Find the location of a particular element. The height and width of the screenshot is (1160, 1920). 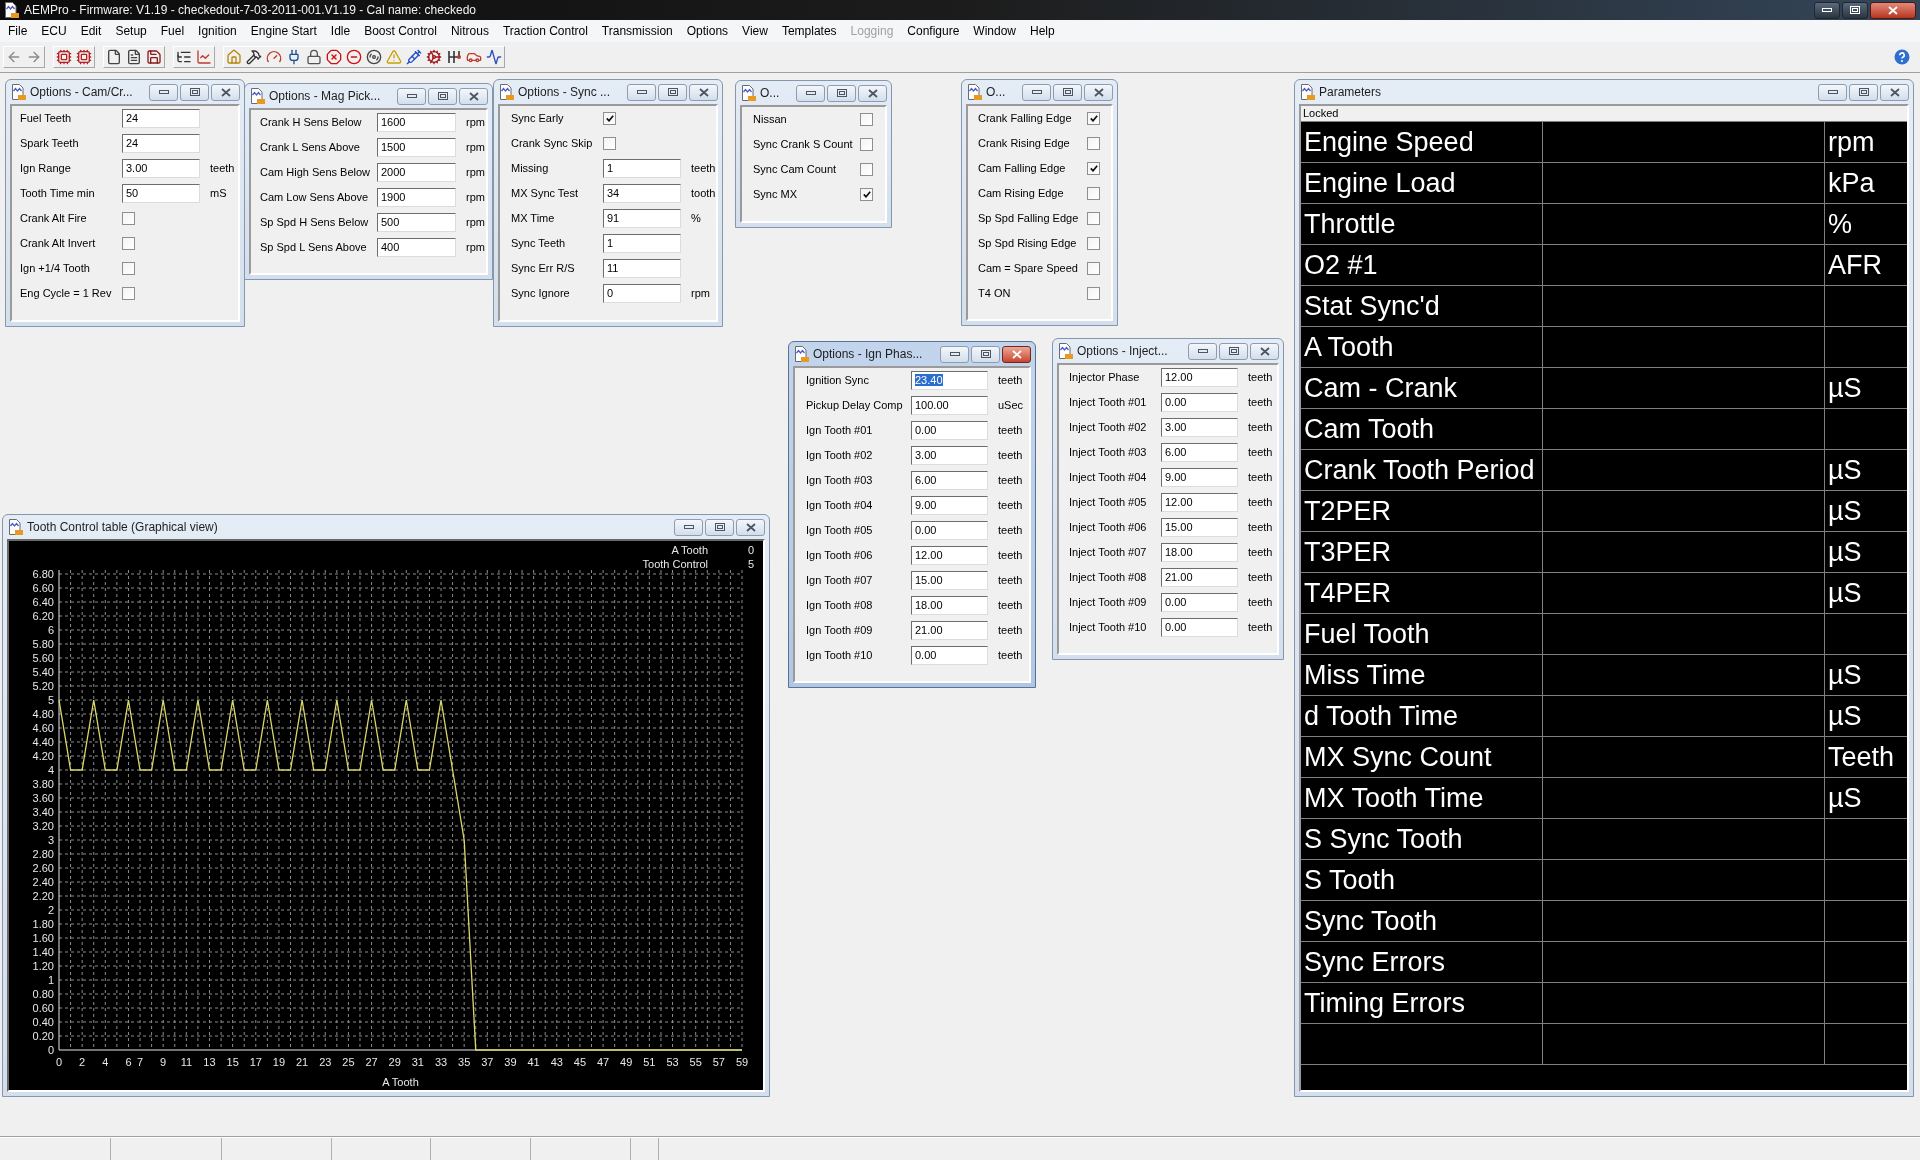

input-field: 23.40 is located at coordinates (949, 380).